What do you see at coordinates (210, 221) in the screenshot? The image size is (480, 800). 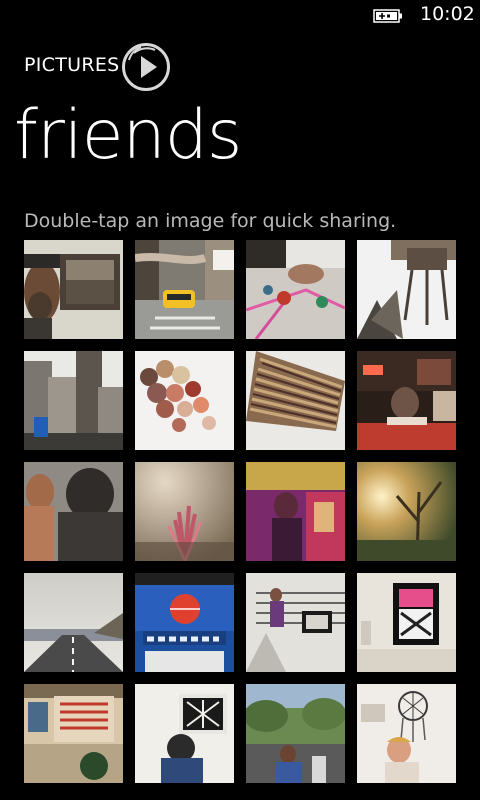 I see `sharing-hint: Double-tap an image for quick sharing.` at bounding box center [210, 221].